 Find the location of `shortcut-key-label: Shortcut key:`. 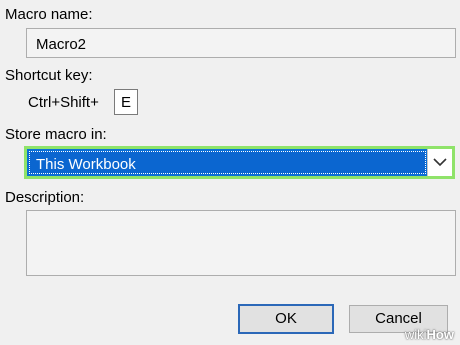

shortcut-key-label: Shortcut key: is located at coordinates (49, 76).